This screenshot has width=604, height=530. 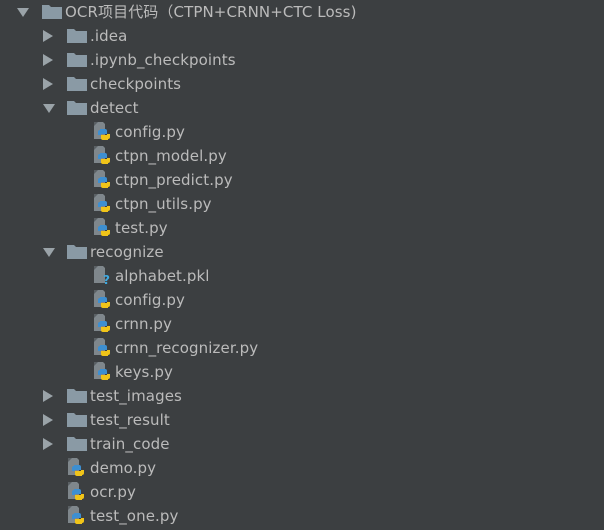 I want to click on tree-item-label: recognize, so click(x=127, y=252).